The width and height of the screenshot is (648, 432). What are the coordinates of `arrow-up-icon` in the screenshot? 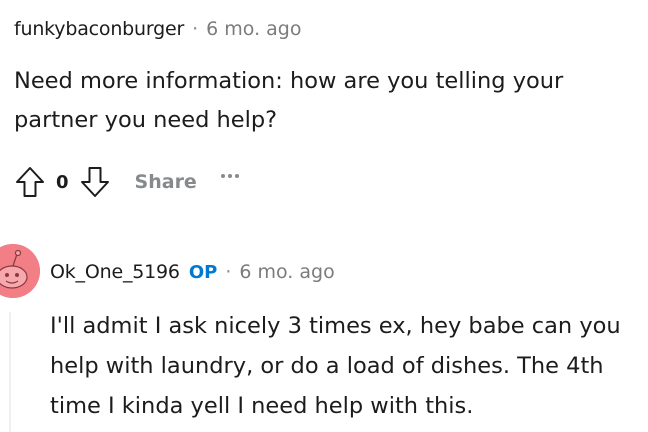 It's located at (30, 182).